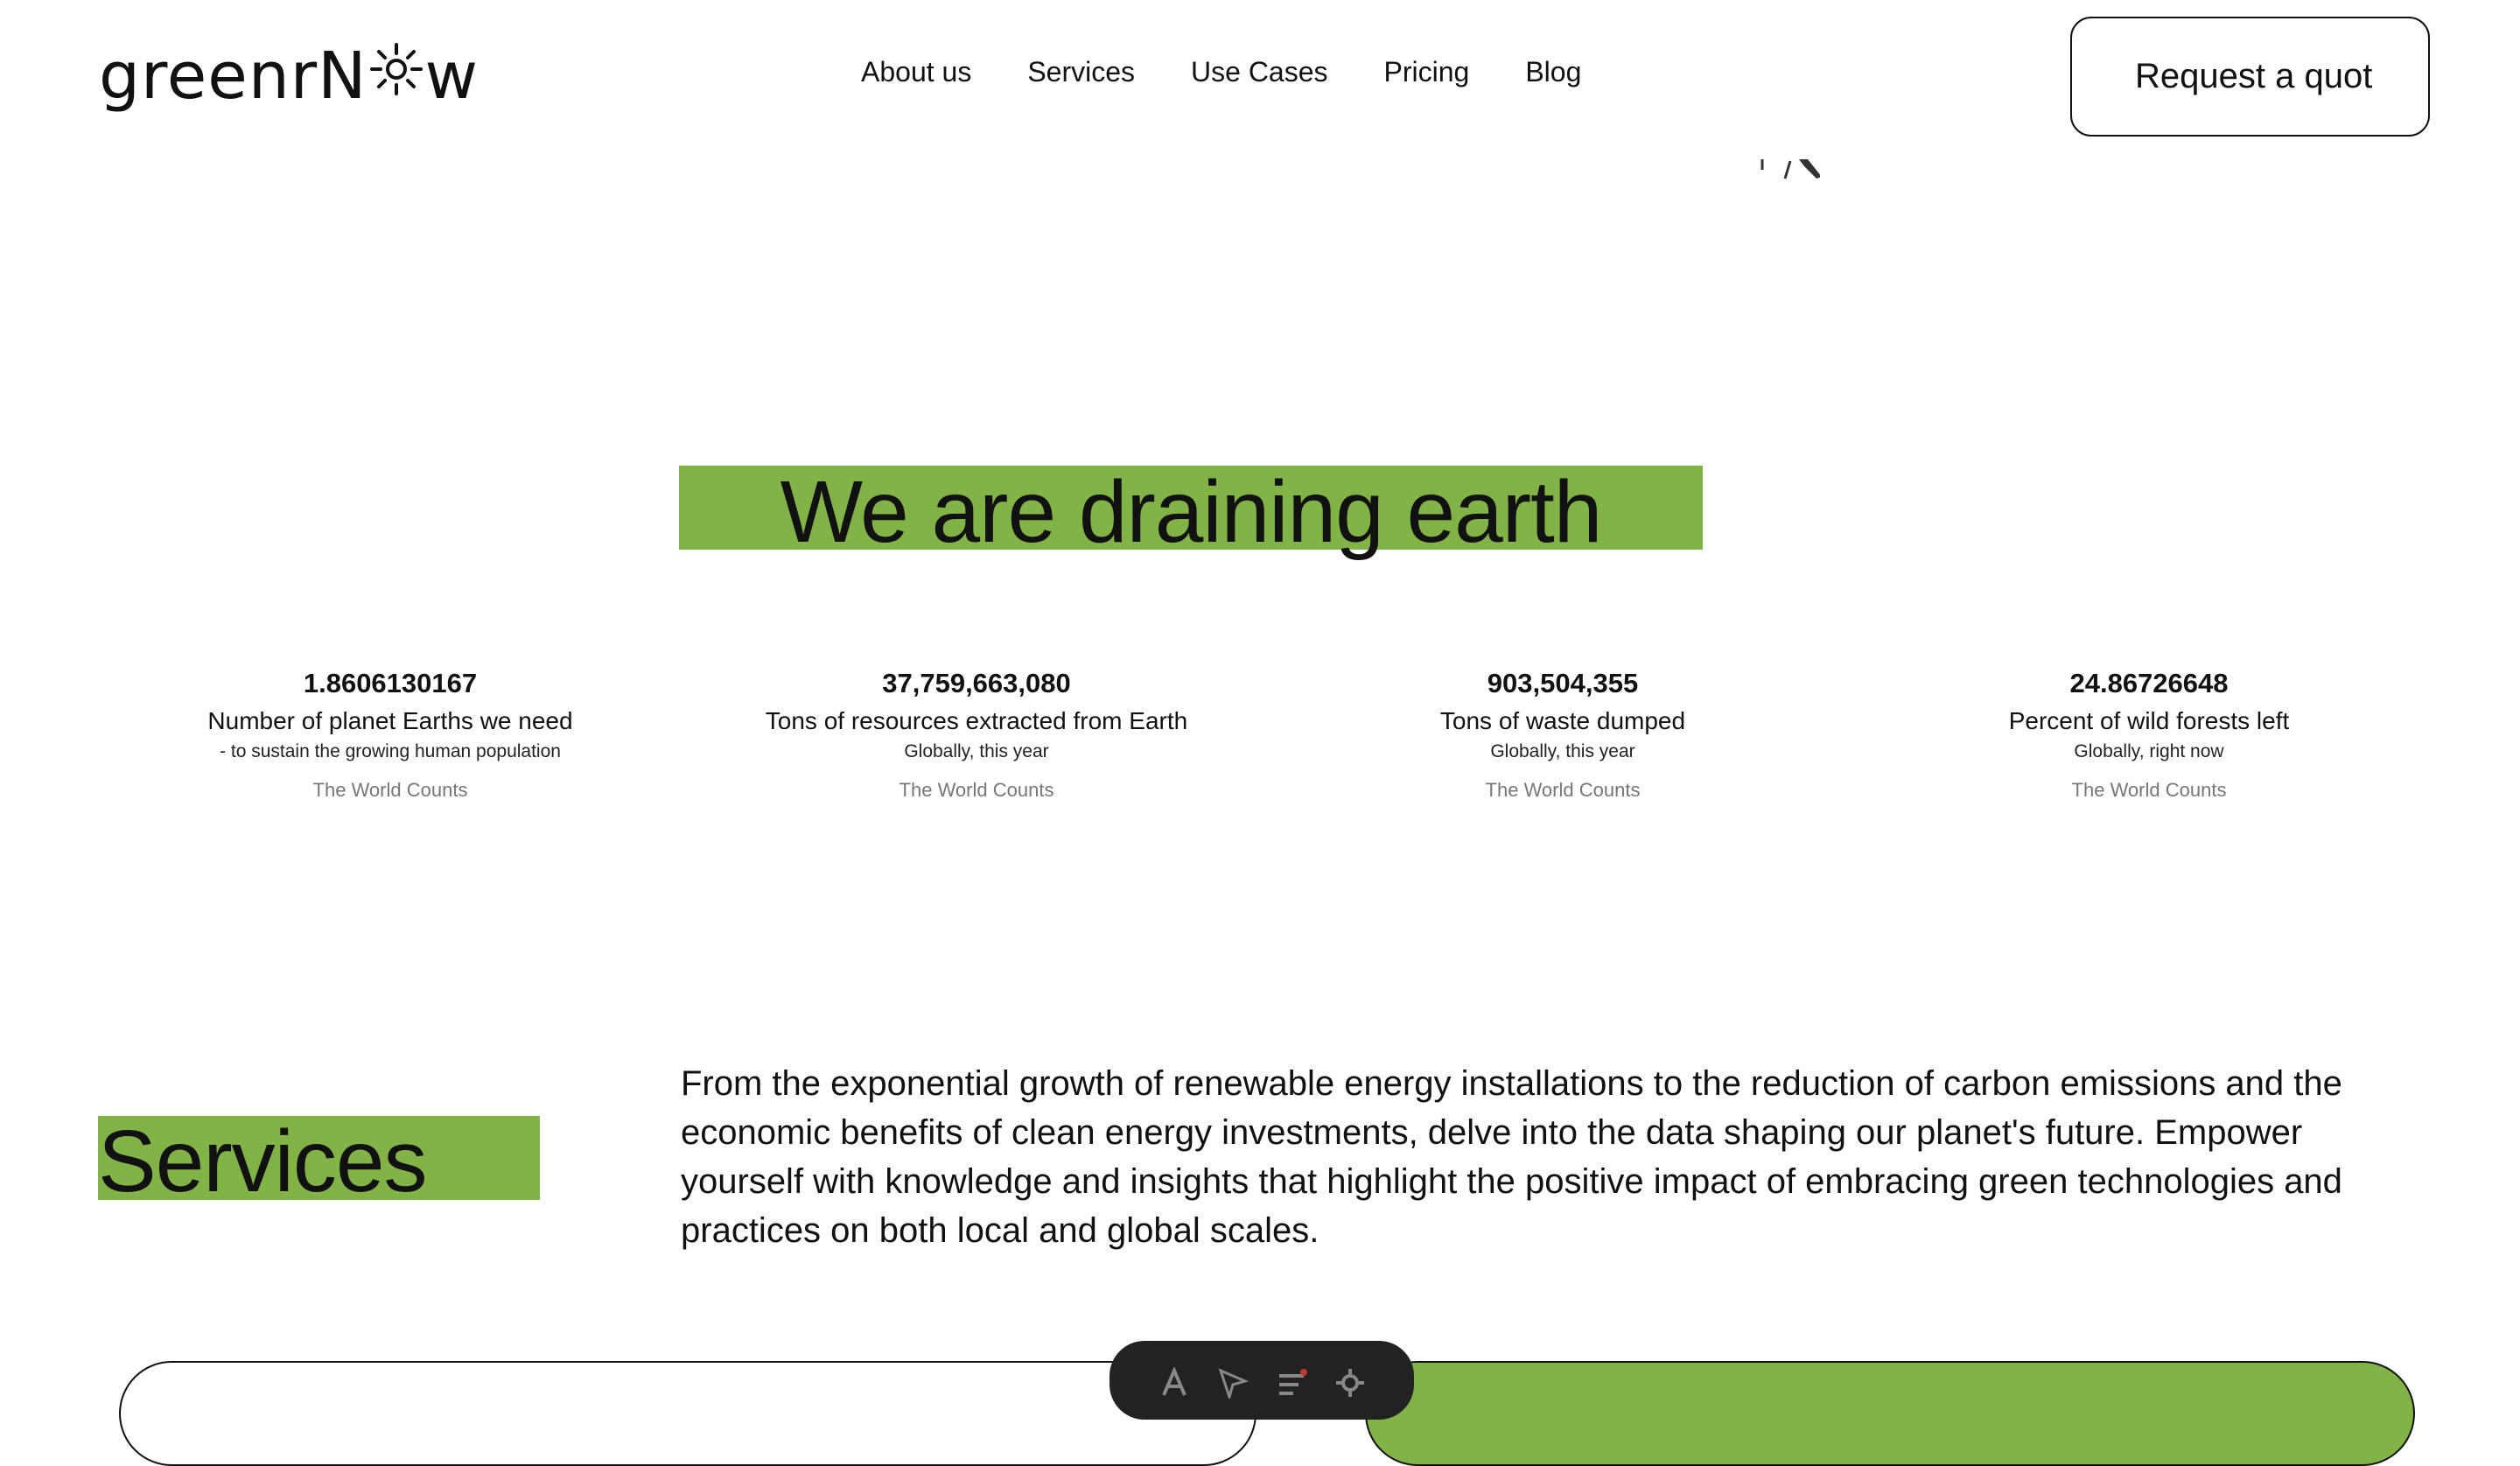  What do you see at coordinates (390, 720) in the screenshot?
I see `stat-label: Number of planet Earths we need` at bounding box center [390, 720].